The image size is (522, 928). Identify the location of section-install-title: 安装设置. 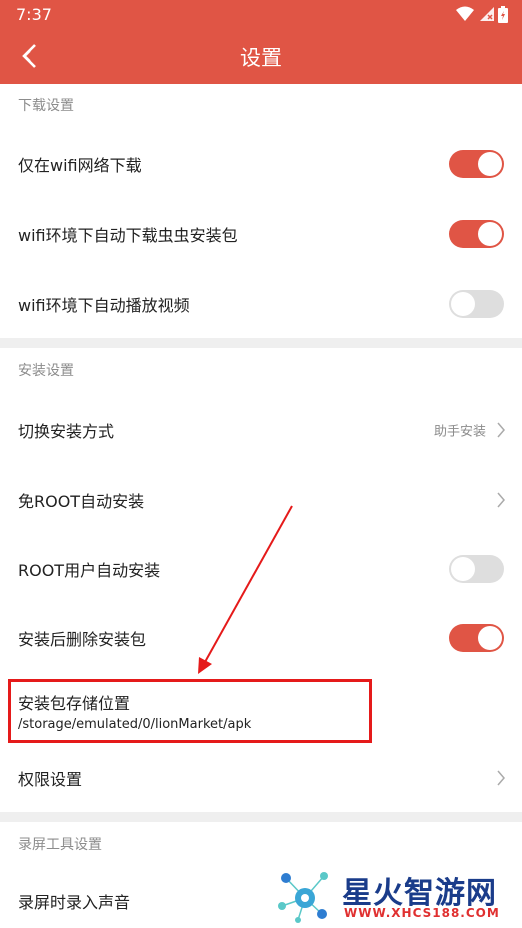
(261, 371).